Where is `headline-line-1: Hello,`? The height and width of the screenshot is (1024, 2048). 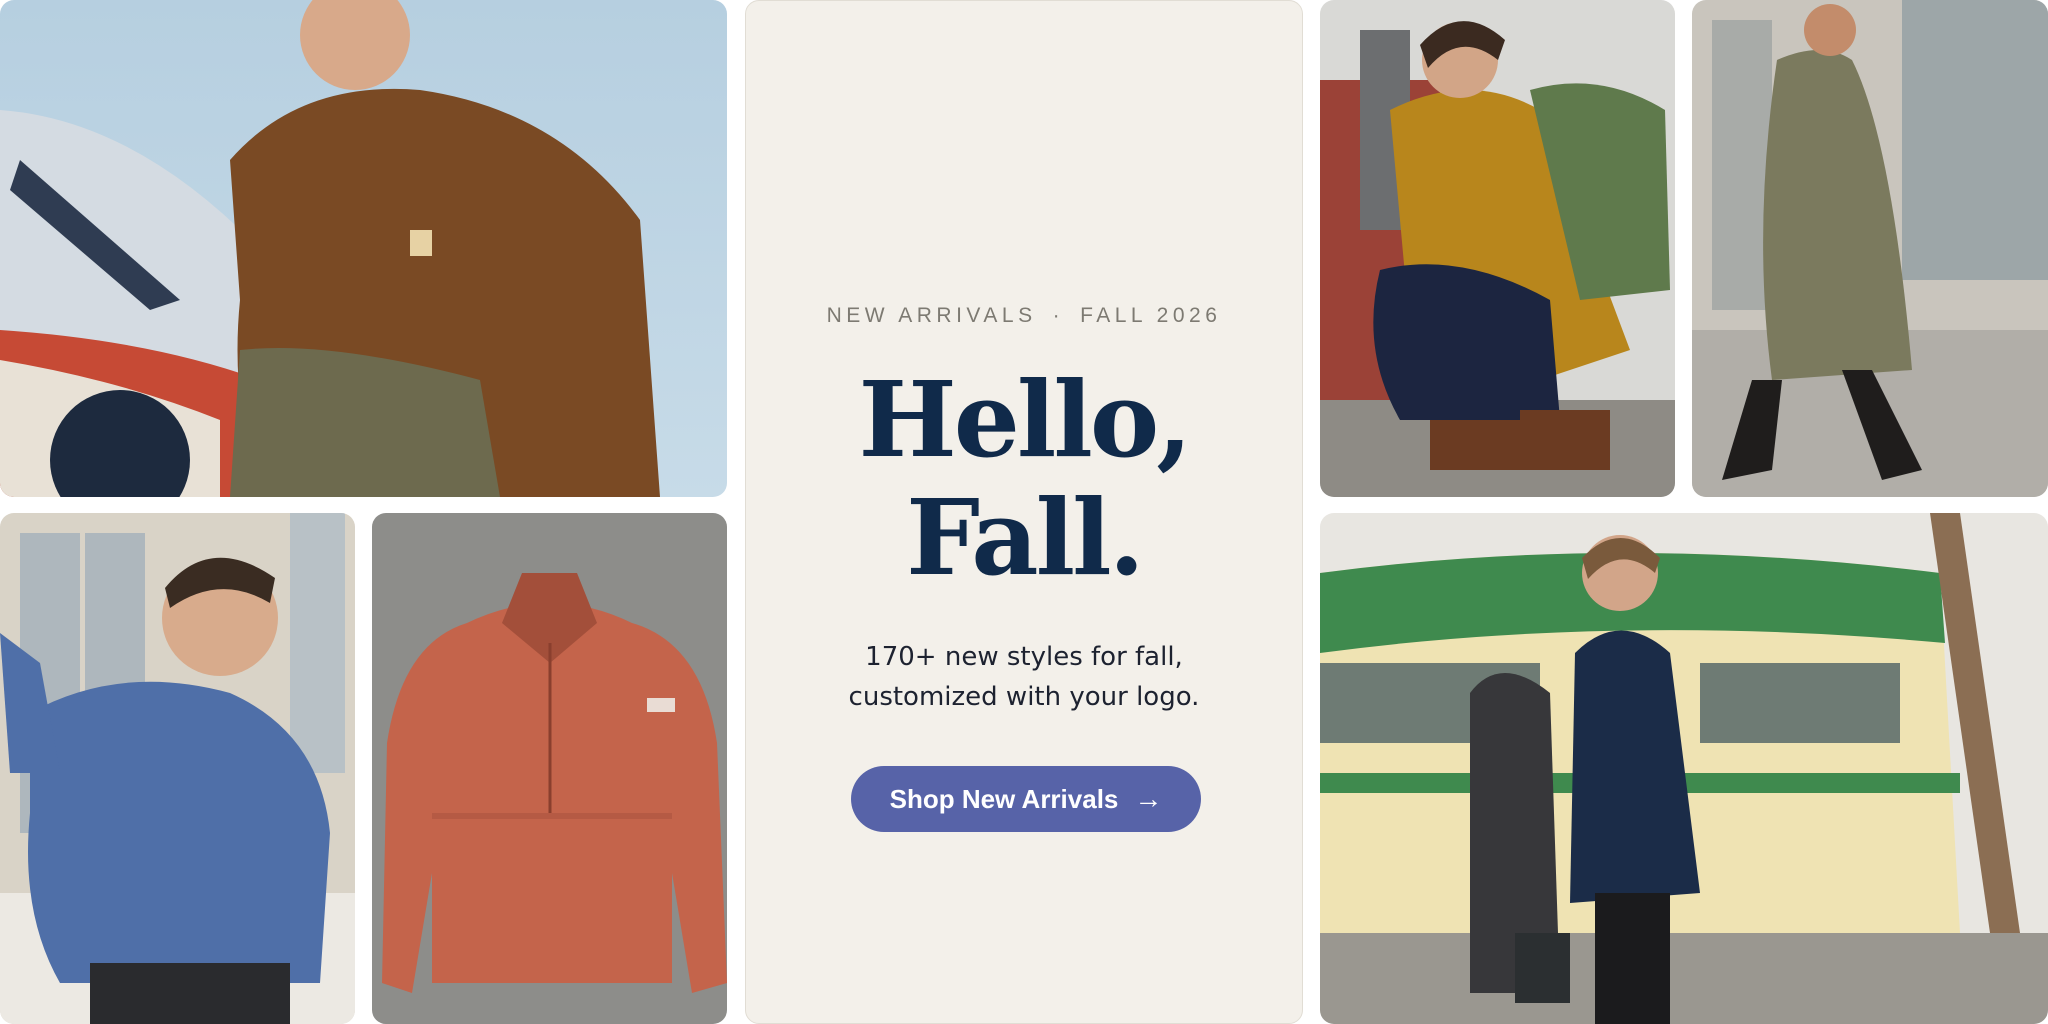
headline-line-1: Hello, is located at coordinates (1025, 419).